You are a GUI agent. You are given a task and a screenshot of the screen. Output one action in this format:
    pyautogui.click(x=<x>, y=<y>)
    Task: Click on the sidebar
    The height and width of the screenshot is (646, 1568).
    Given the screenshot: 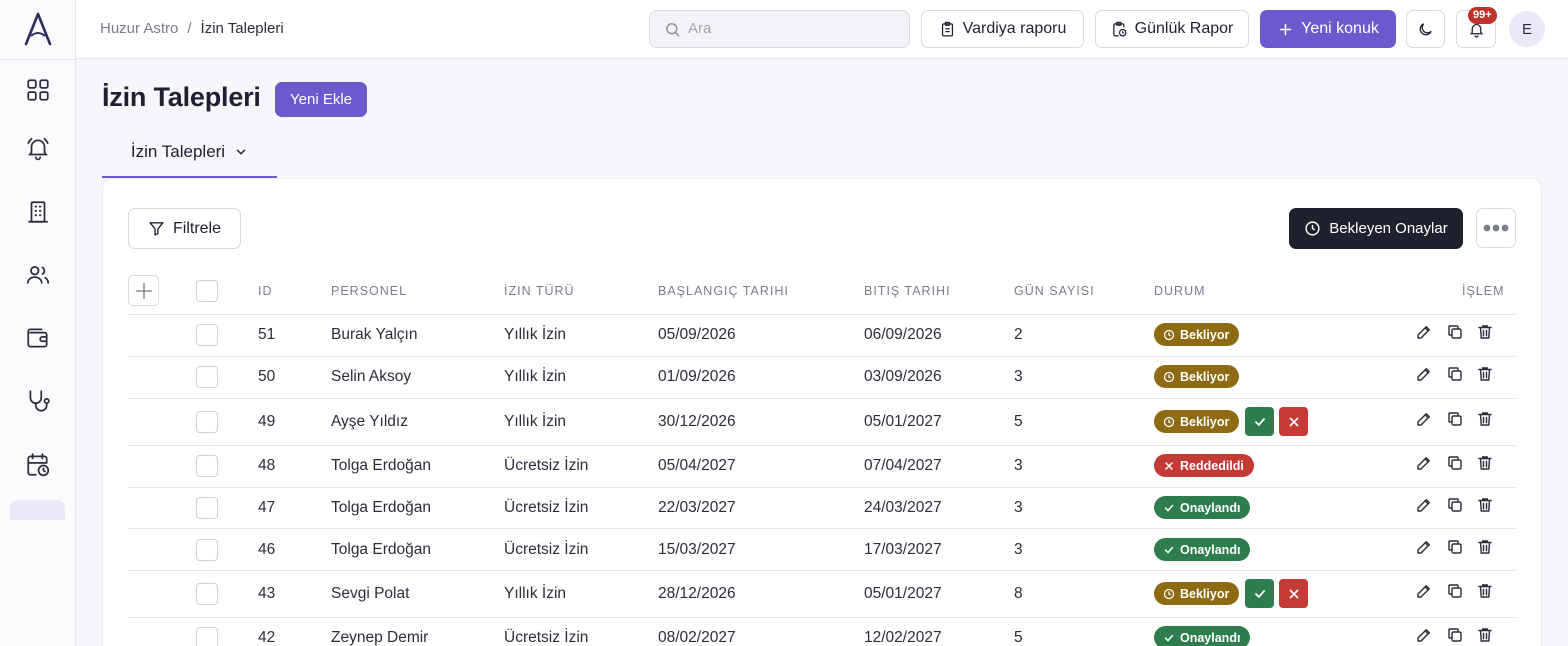 What is the action you would take?
    pyautogui.click(x=38, y=323)
    